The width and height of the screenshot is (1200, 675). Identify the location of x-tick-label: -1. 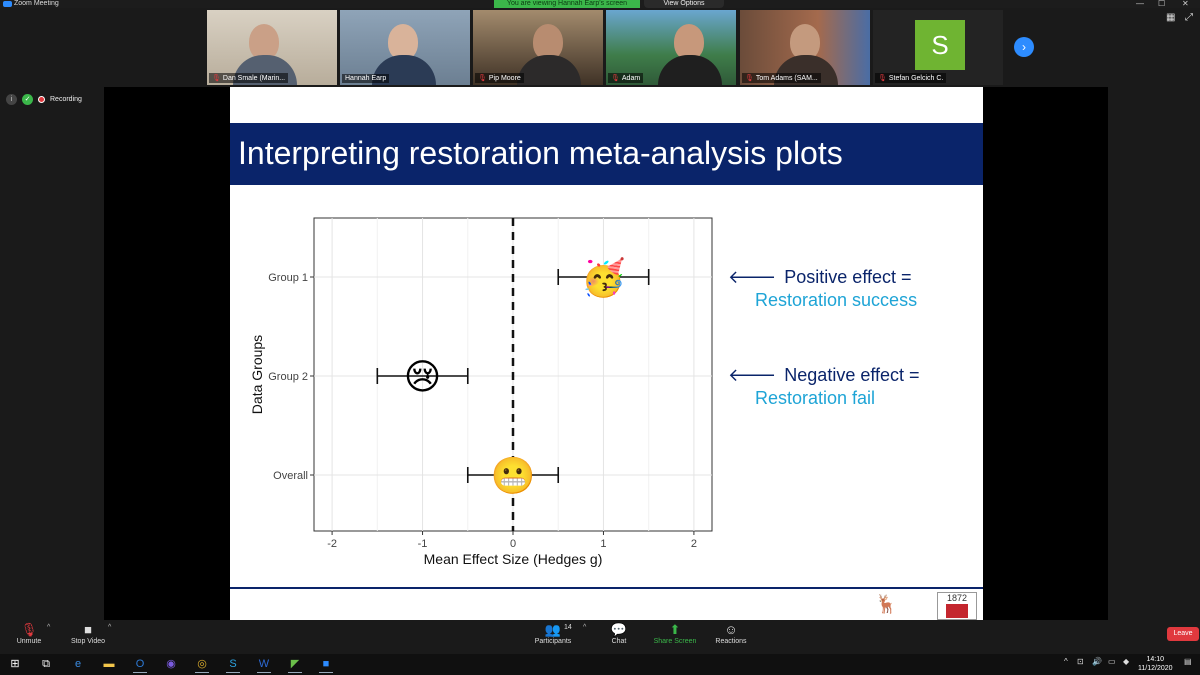
(423, 544).